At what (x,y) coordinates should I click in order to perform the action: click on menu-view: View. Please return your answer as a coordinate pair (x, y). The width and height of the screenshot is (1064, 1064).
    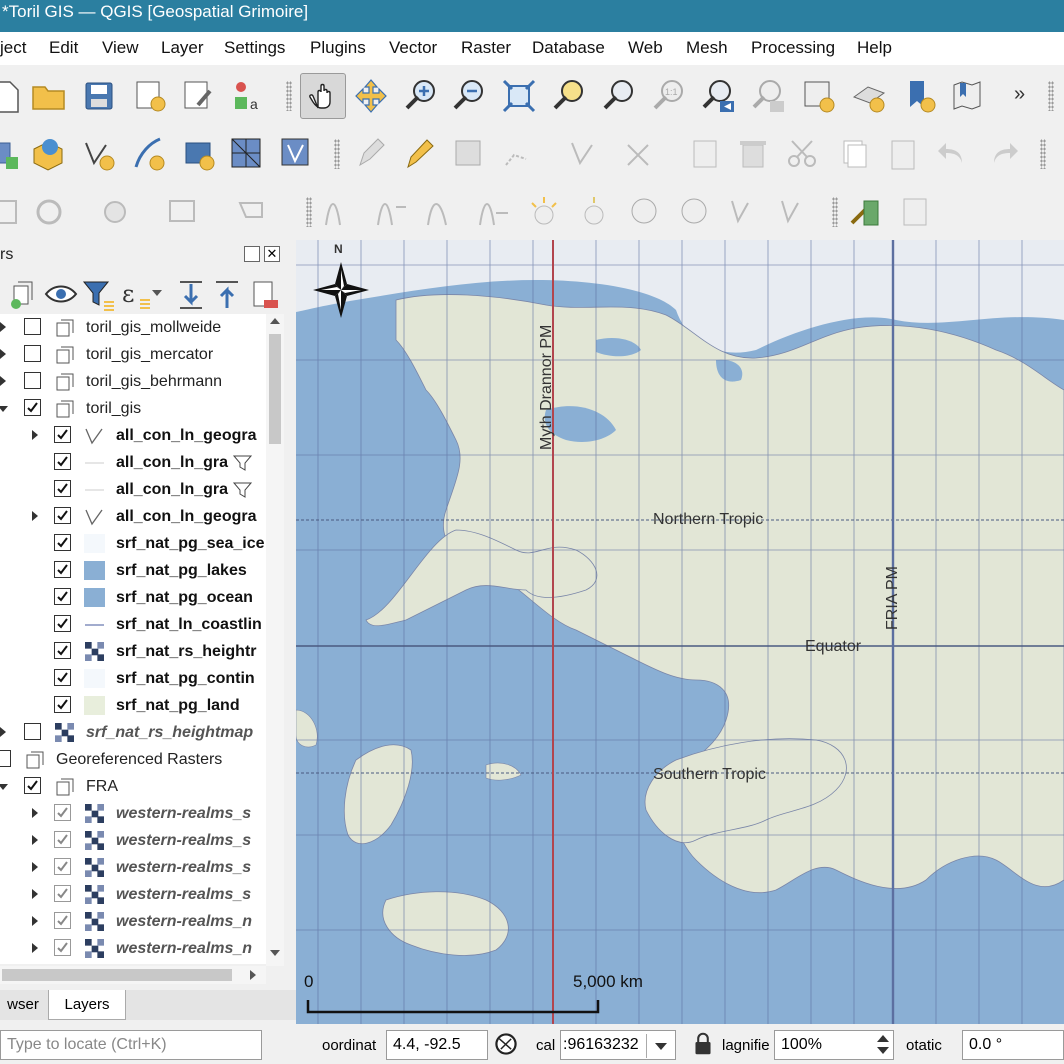
    Looking at the image, I should click on (120, 48).